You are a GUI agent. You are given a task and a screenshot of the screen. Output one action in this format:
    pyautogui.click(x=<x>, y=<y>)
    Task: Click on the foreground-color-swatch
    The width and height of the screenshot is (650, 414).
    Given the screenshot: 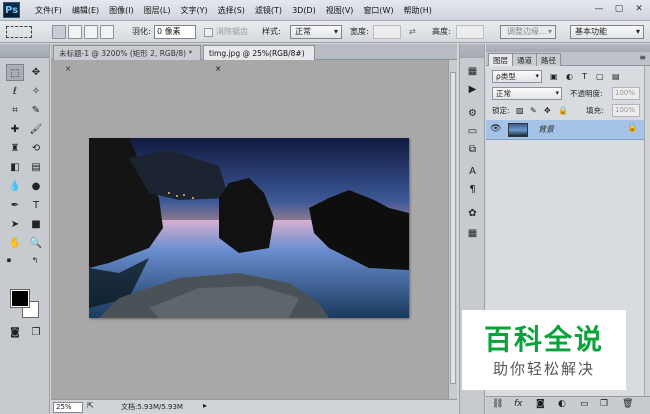 What is the action you would take?
    pyautogui.click(x=20, y=298)
    